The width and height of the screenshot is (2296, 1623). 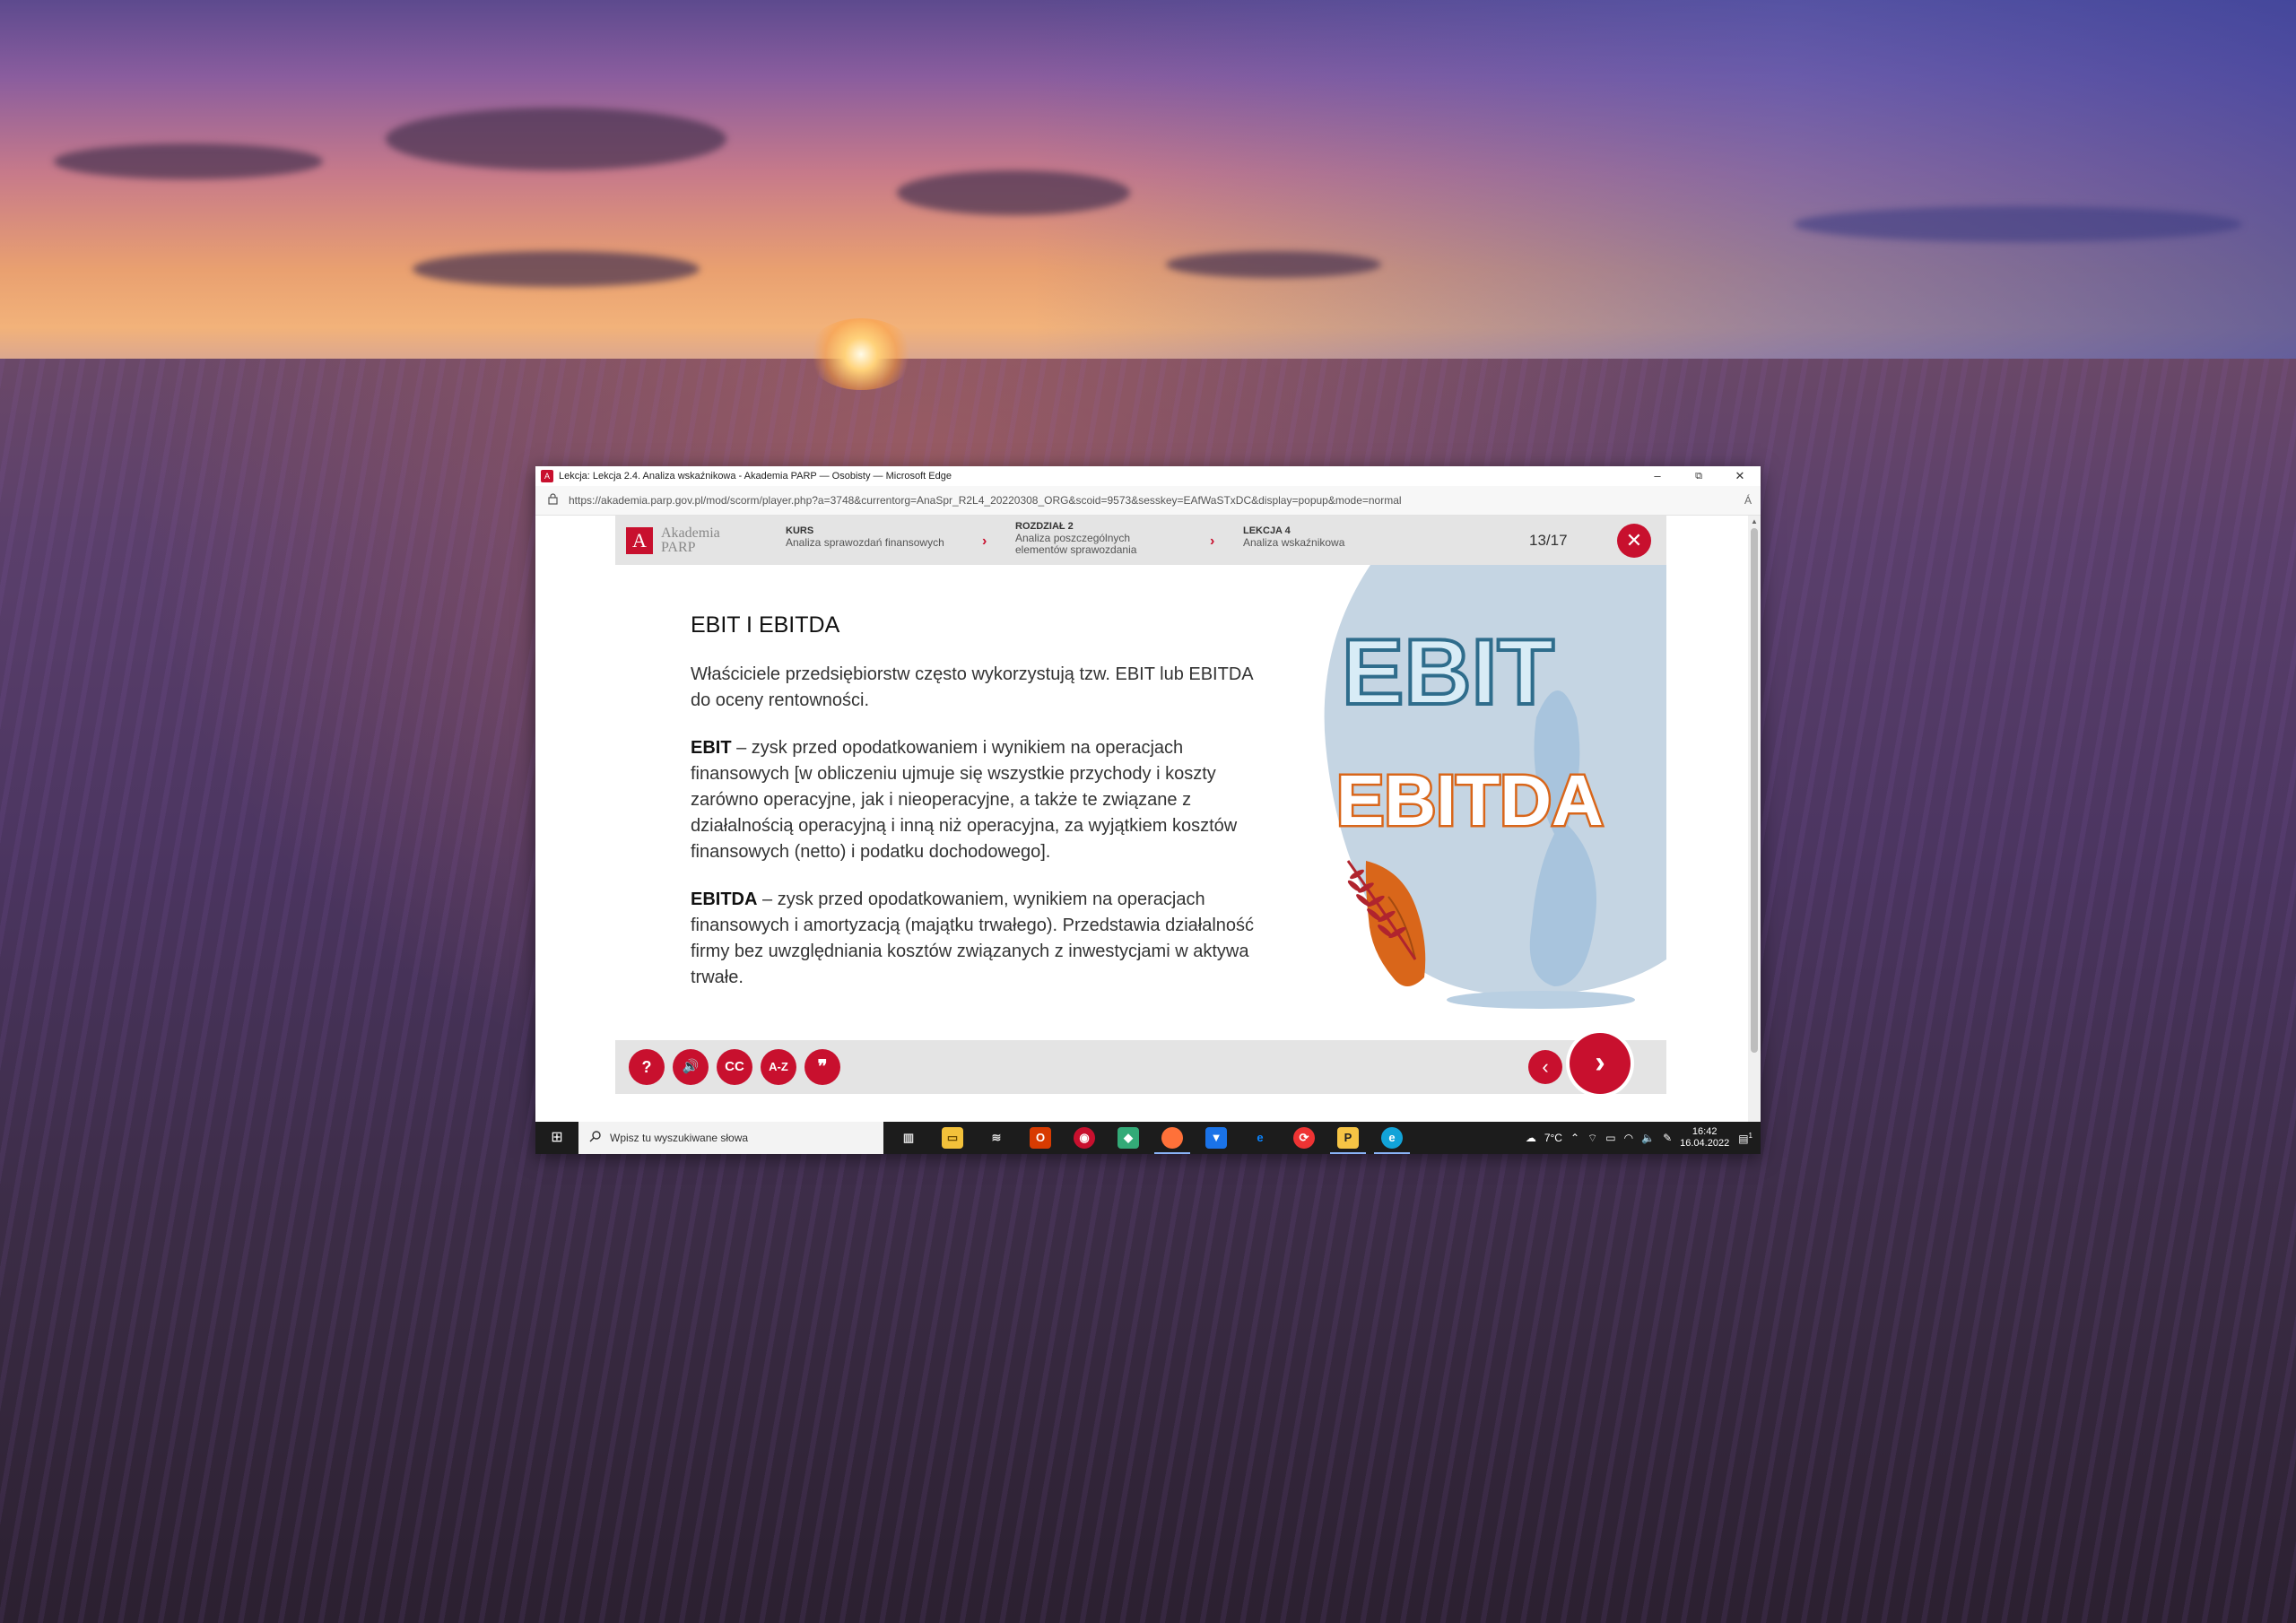 What do you see at coordinates (1592, 1138) in the screenshot?
I see `network-icon: ⌔` at bounding box center [1592, 1138].